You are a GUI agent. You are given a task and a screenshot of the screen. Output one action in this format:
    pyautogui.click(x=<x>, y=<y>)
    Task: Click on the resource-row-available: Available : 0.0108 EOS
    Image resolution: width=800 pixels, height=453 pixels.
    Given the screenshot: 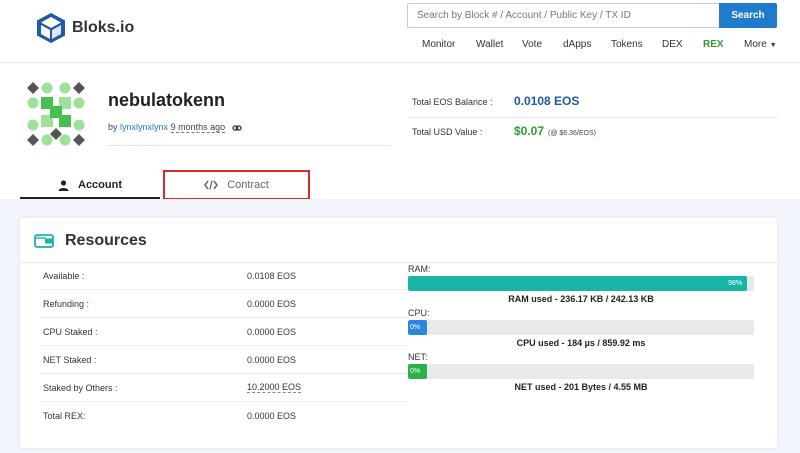 What is the action you would take?
    pyautogui.click(x=224, y=276)
    